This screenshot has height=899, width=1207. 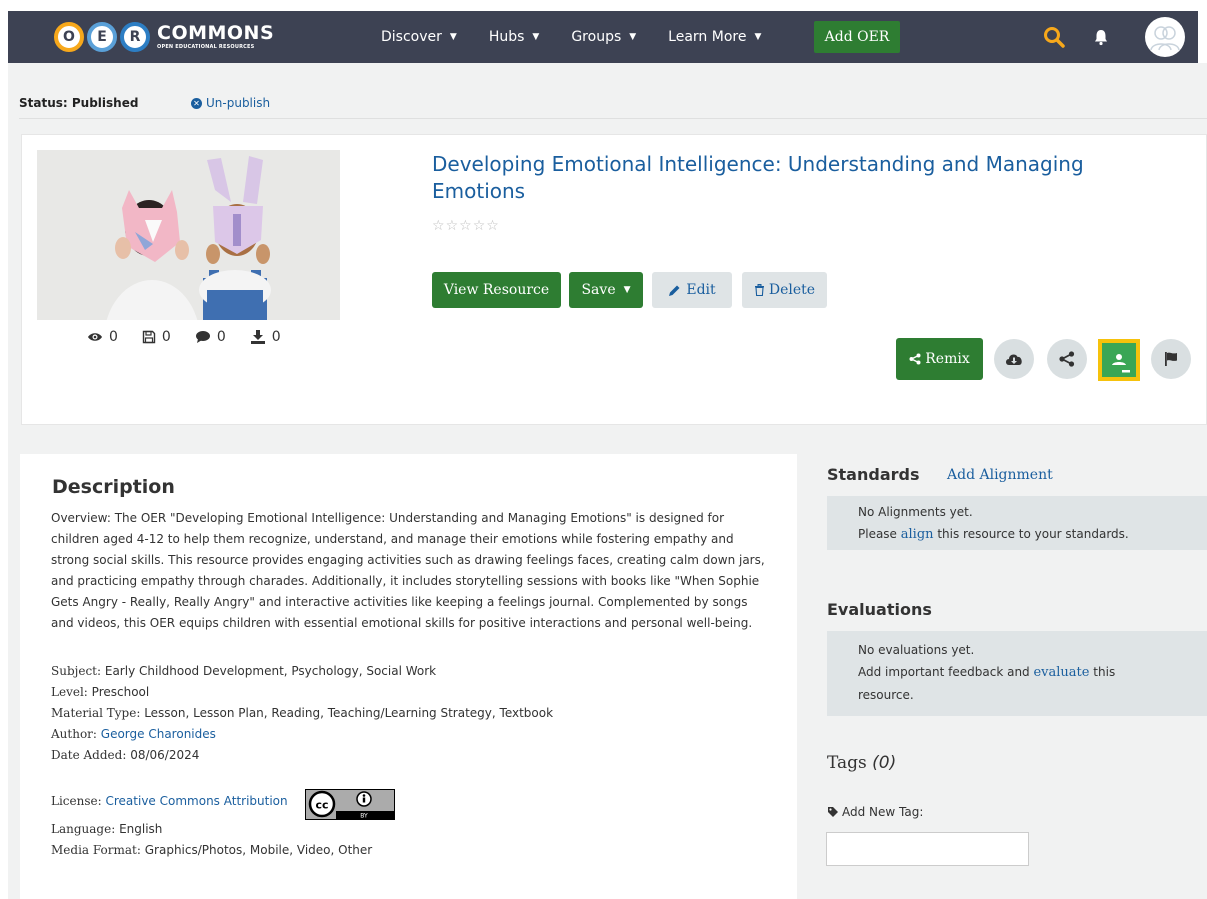 I want to click on nav-learn-more-label: Learn More, so click(x=707, y=37).